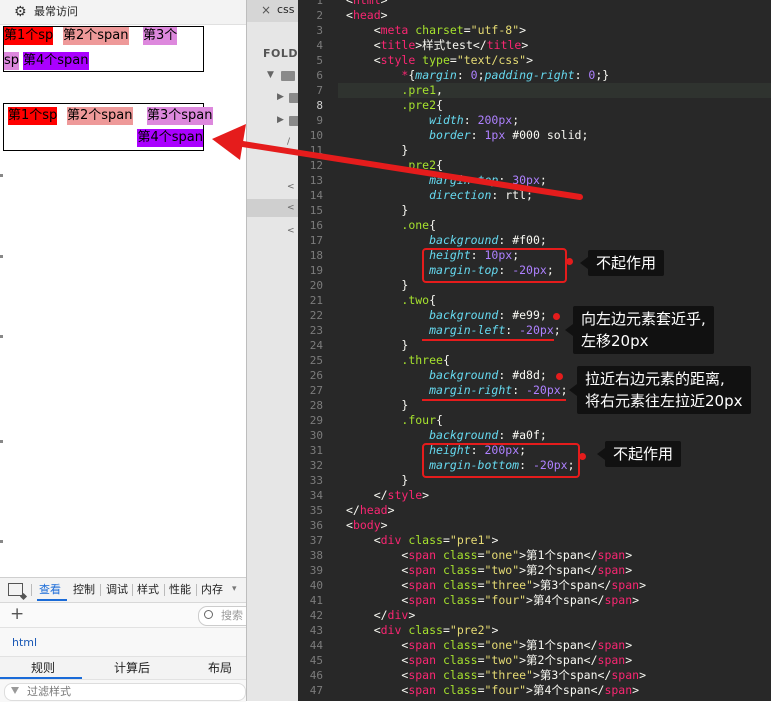 The width and height of the screenshot is (771, 702). What do you see at coordinates (234, 589) in the screenshot?
I see `overflow-chevron-icon: ▾` at bounding box center [234, 589].